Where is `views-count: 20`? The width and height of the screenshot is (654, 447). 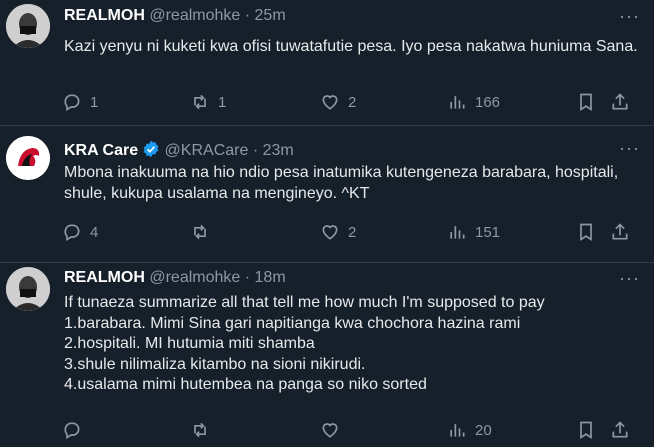
views-count: 20 is located at coordinates (483, 430).